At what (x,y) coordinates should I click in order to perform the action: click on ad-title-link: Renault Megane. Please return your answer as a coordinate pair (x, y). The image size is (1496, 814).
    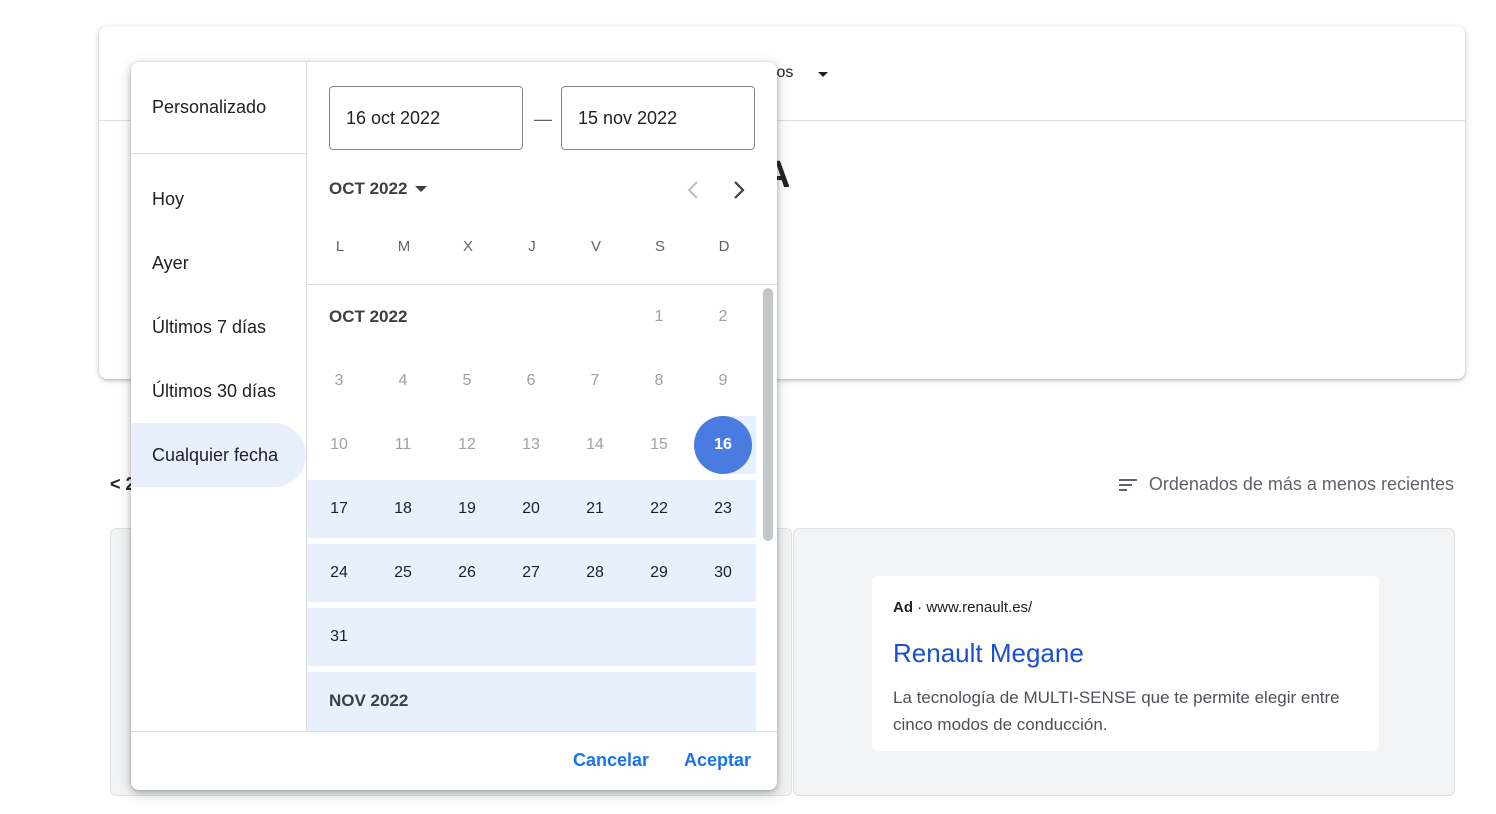
    Looking at the image, I should click on (988, 653).